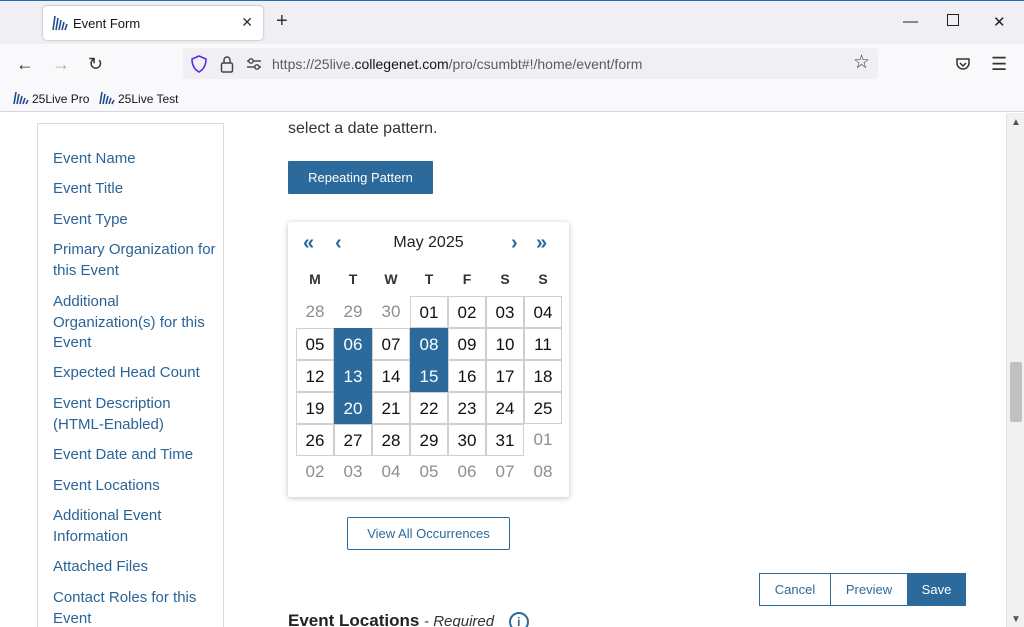  I want to click on nav-link-additional-event-info: Additional Event Information, so click(135, 526).